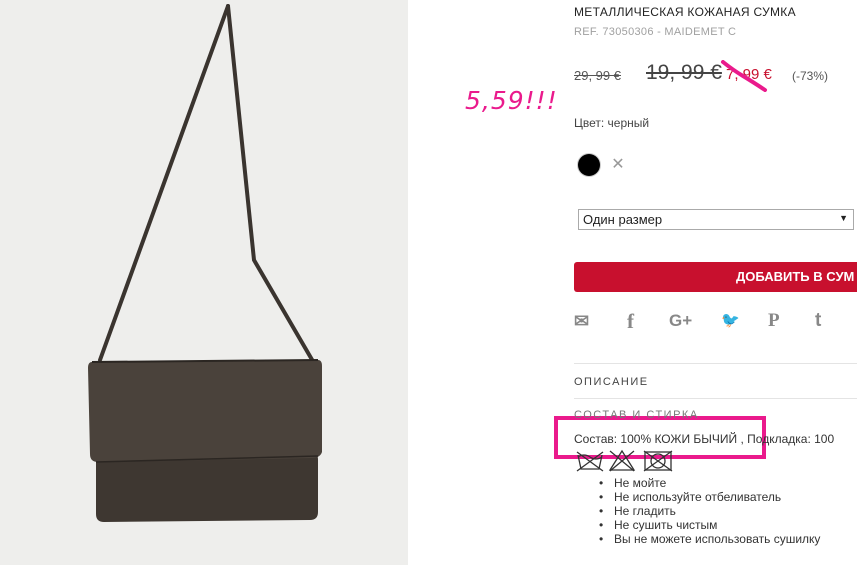 This screenshot has width=857, height=565. What do you see at coordinates (636, 415) in the screenshot?
I see `section-composition: СОСТАВ И СТИРКА` at bounding box center [636, 415].